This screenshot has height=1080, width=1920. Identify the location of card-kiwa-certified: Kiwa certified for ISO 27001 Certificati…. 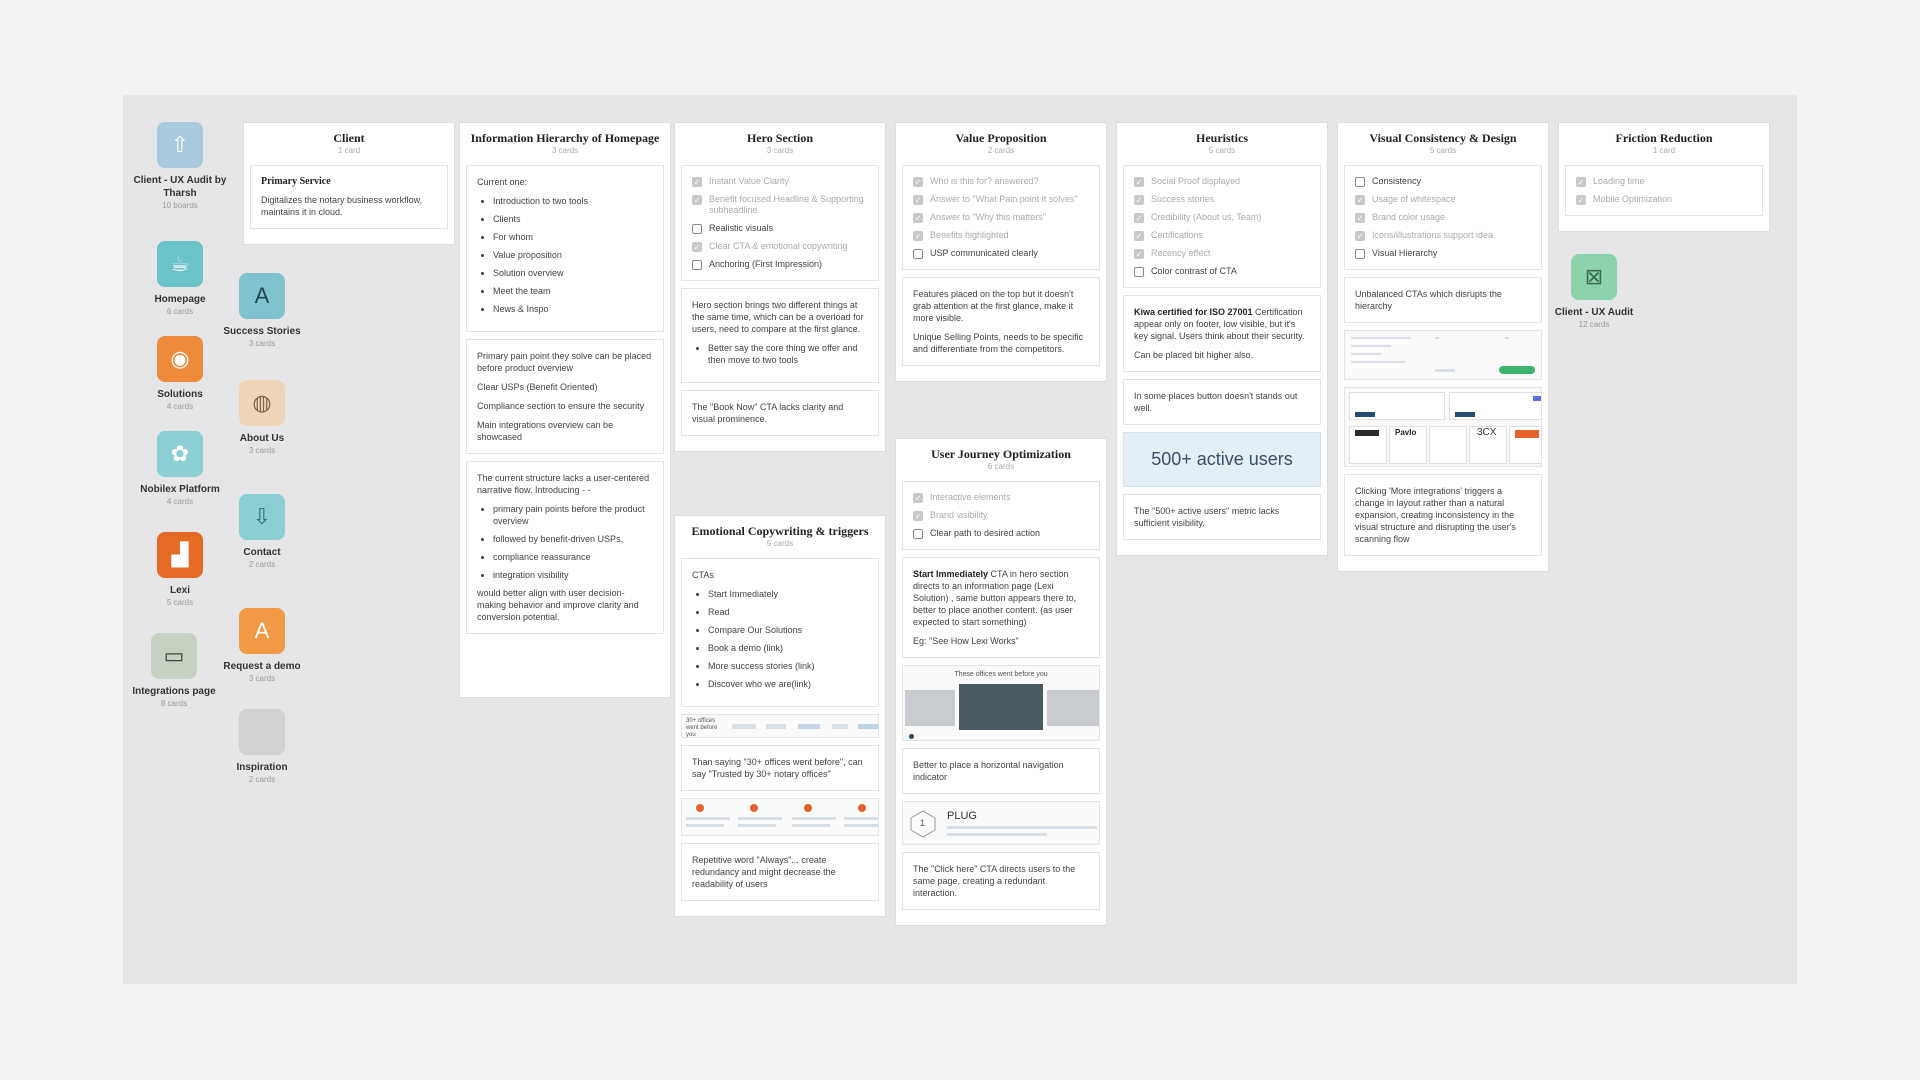
(1222, 333).